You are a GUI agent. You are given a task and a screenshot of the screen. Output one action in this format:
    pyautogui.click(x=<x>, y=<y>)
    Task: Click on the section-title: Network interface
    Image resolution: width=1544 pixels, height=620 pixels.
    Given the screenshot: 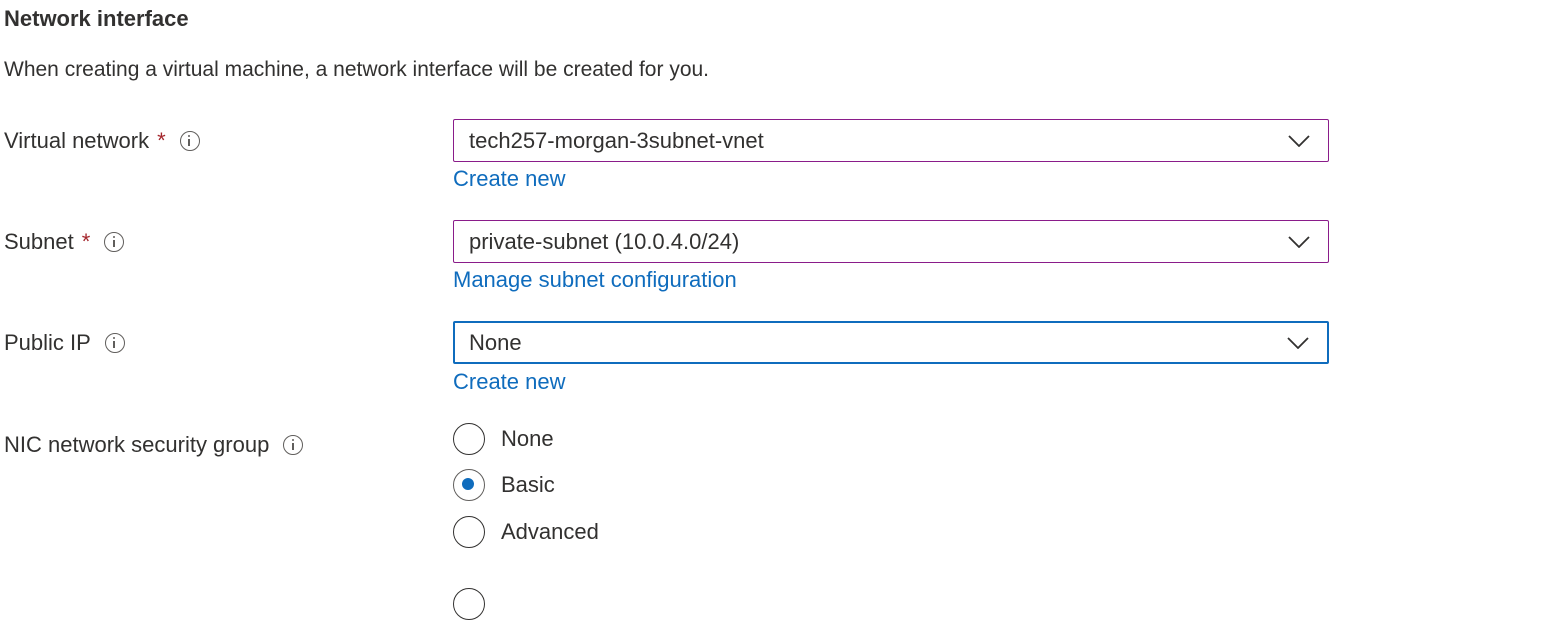 What is the action you would take?
    pyautogui.click(x=96, y=18)
    